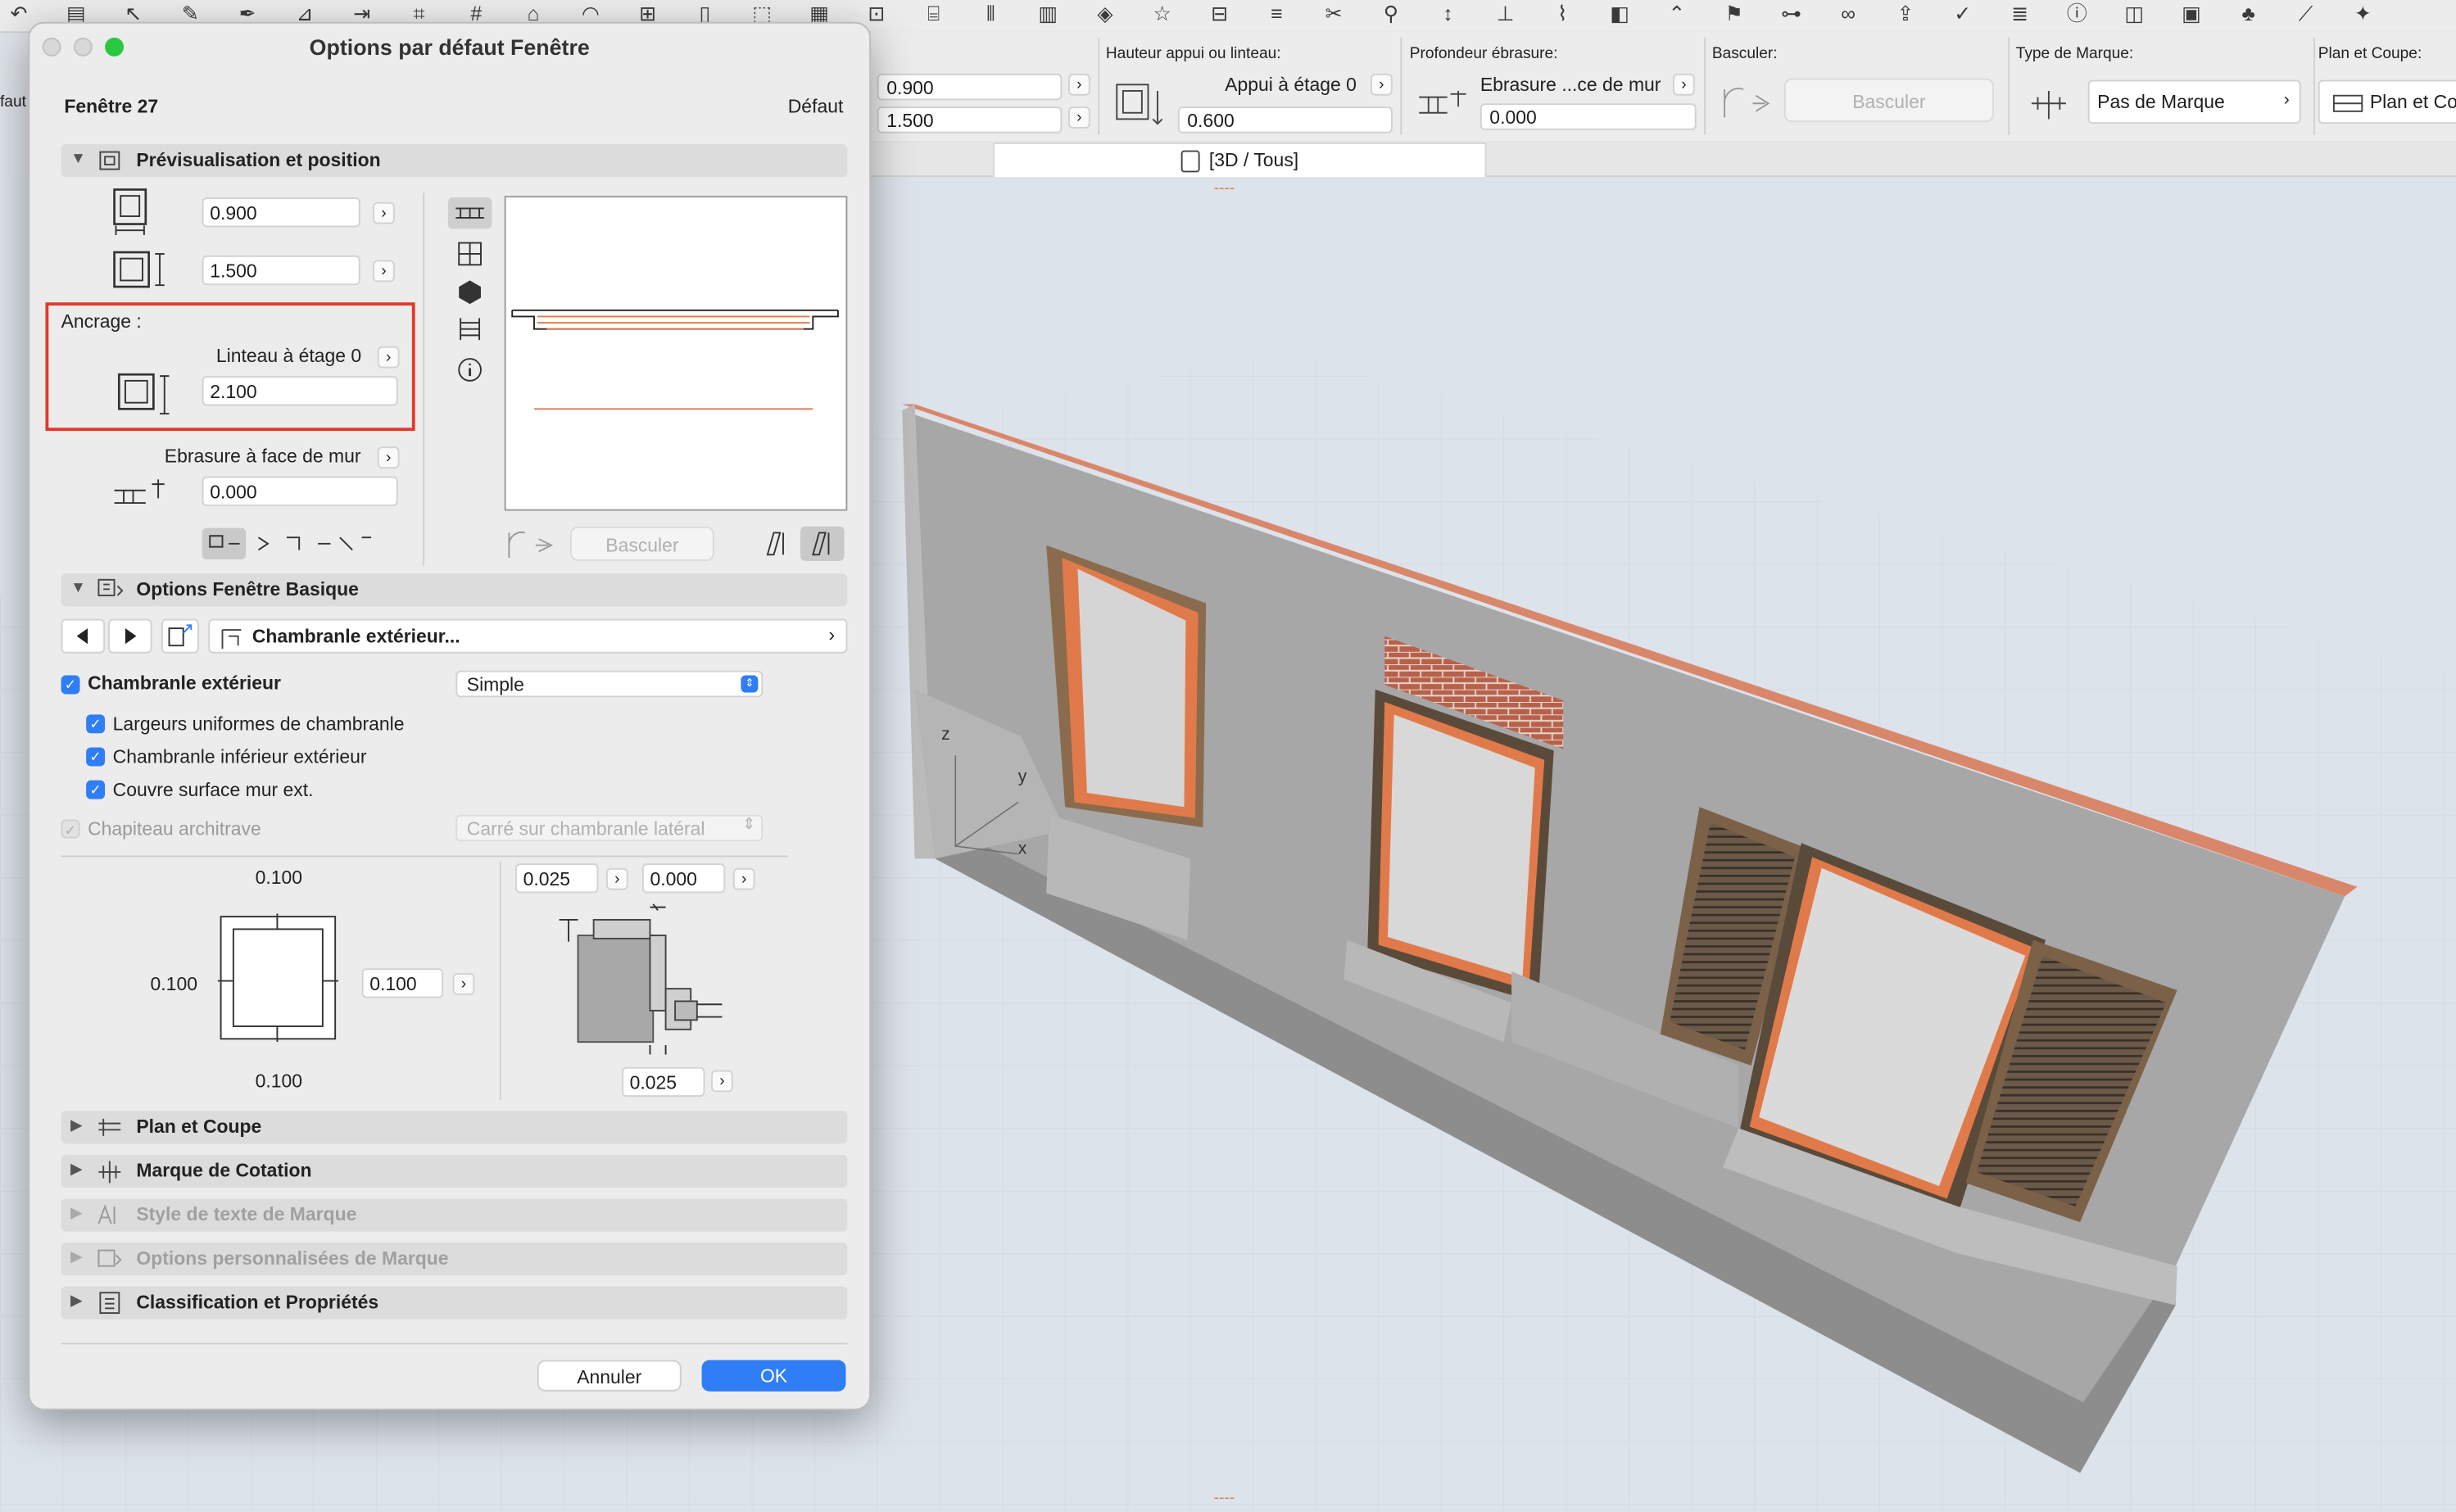  What do you see at coordinates (1663, 160) in the screenshot?
I see `view-tab-bar: [3D / Tous]` at bounding box center [1663, 160].